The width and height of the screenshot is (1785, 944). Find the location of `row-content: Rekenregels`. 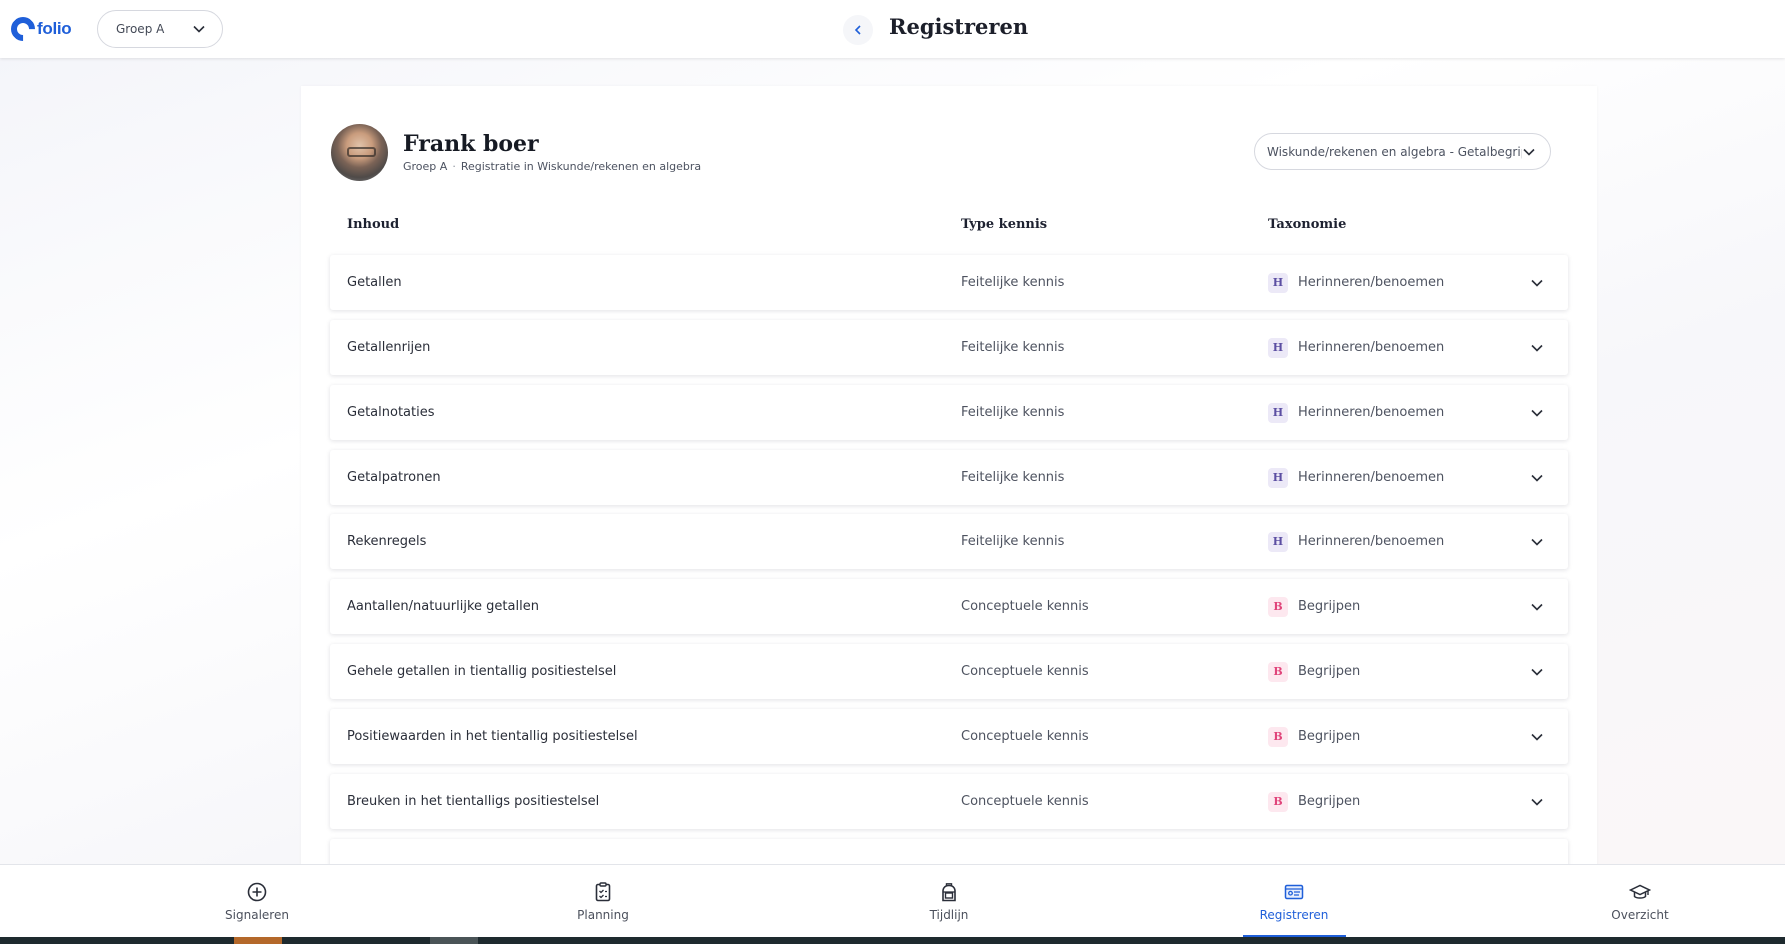

row-content: Rekenregels is located at coordinates (387, 541).